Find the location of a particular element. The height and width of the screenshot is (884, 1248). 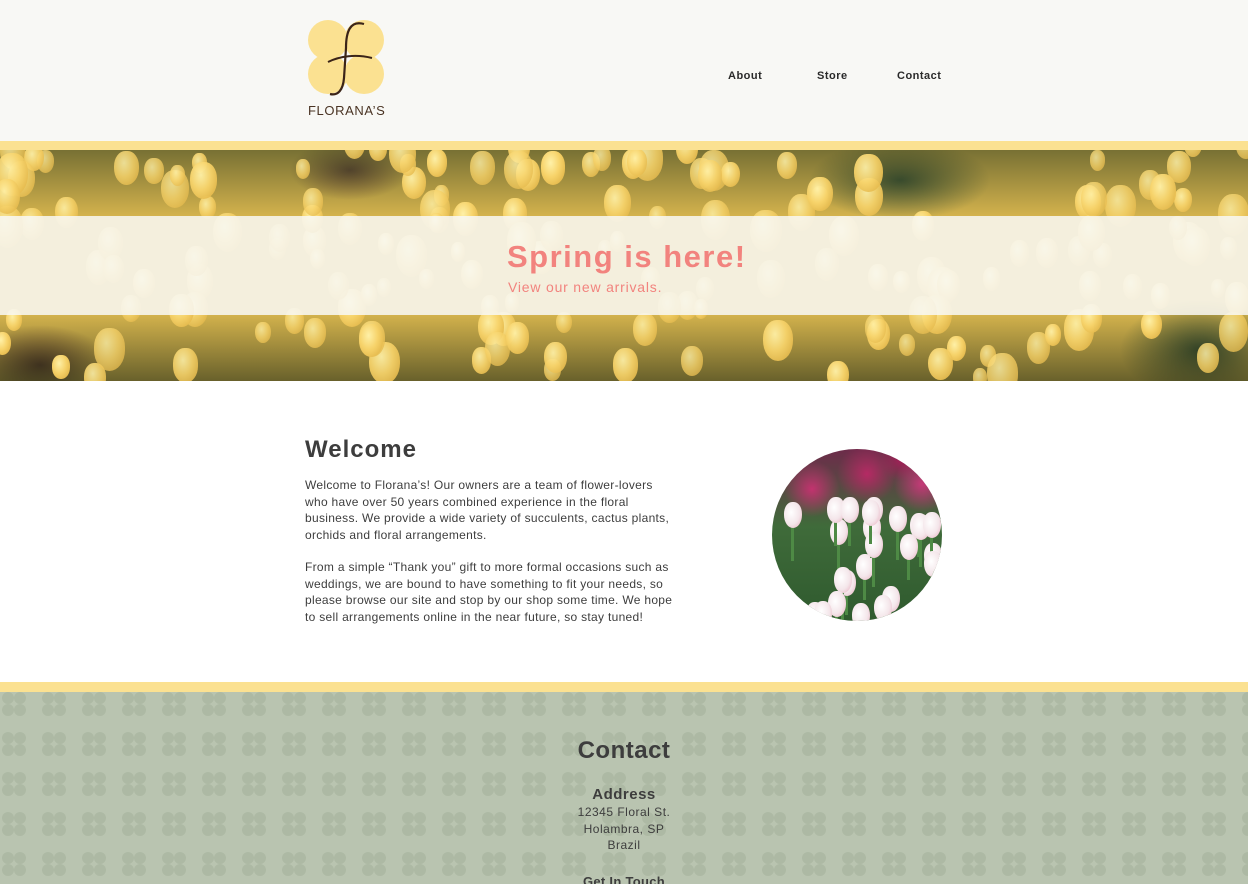

florana-logo: FLORANA’S is located at coordinates (348, 68).